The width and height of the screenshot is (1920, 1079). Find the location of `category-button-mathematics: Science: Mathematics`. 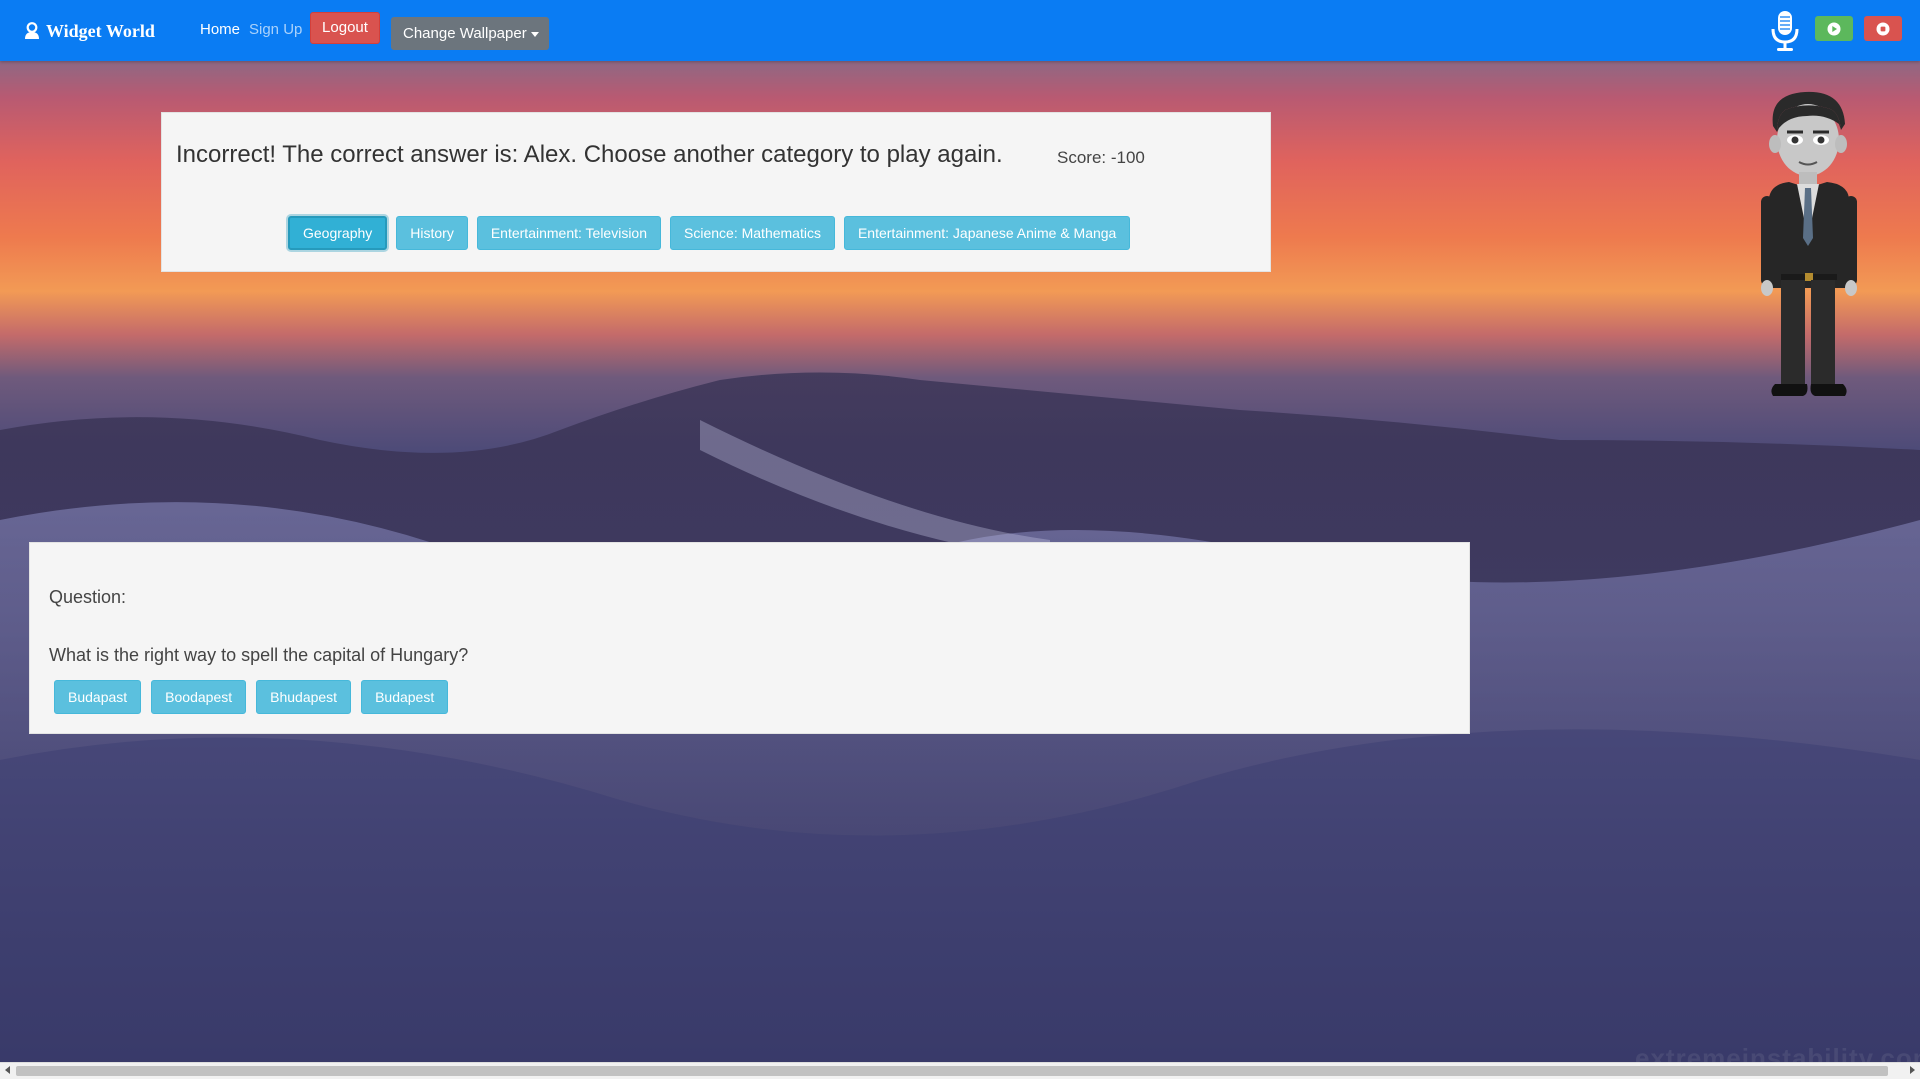

category-button-mathematics: Science: Mathematics is located at coordinates (752, 233).